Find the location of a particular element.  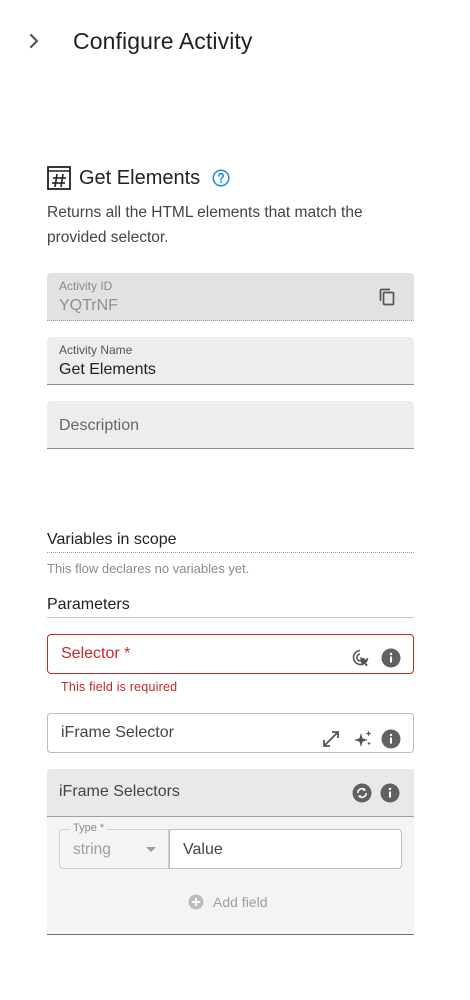

panel-title: Configure Activity is located at coordinates (163, 41).